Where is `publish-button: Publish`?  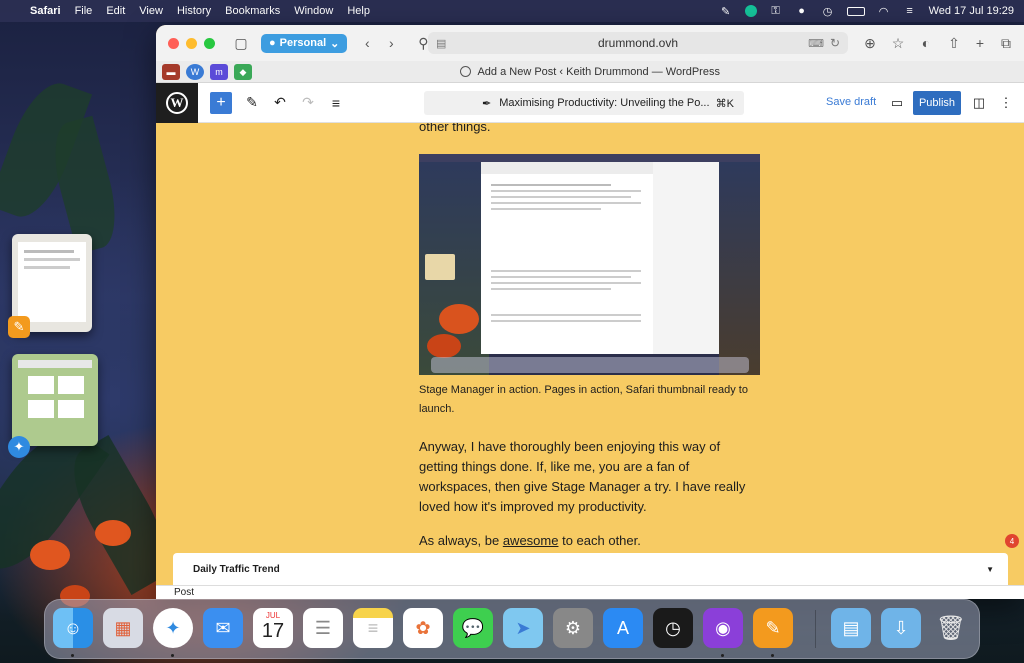 publish-button: Publish is located at coordinates (937, 103).